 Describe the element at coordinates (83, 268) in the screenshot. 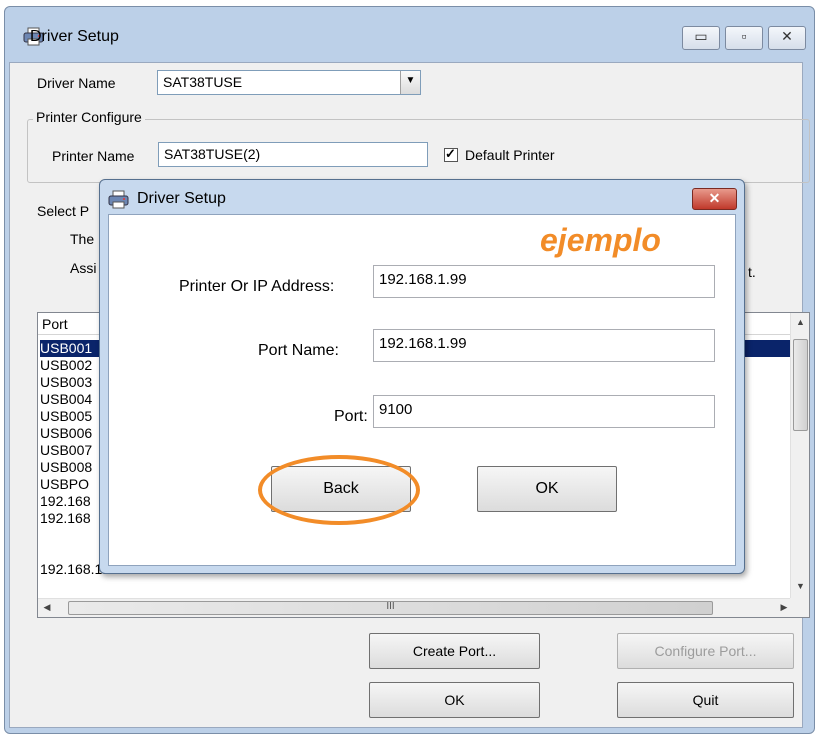

I see `instruction-text-2: Assi` at that location.